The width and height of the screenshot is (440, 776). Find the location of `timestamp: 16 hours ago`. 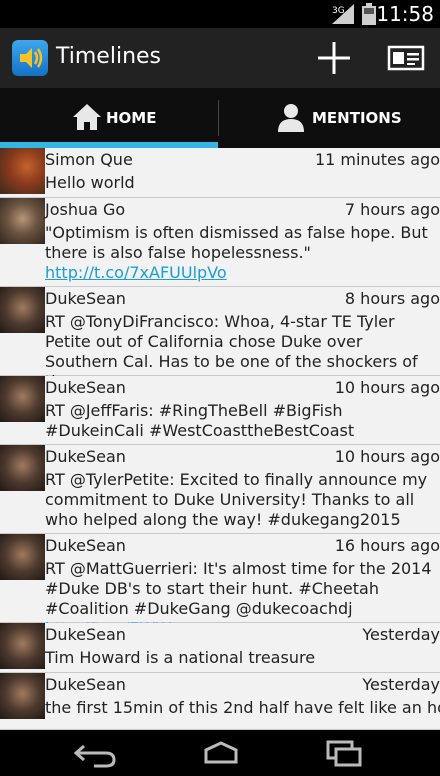

timestamp: 16 hours ago is located at coordinates (387, 545).